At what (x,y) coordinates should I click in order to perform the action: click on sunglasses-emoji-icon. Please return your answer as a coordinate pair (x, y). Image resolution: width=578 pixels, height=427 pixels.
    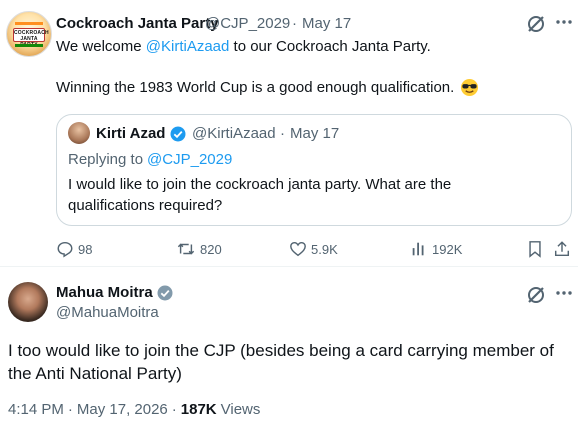
    Looking at the image, I should click on (470, 87).